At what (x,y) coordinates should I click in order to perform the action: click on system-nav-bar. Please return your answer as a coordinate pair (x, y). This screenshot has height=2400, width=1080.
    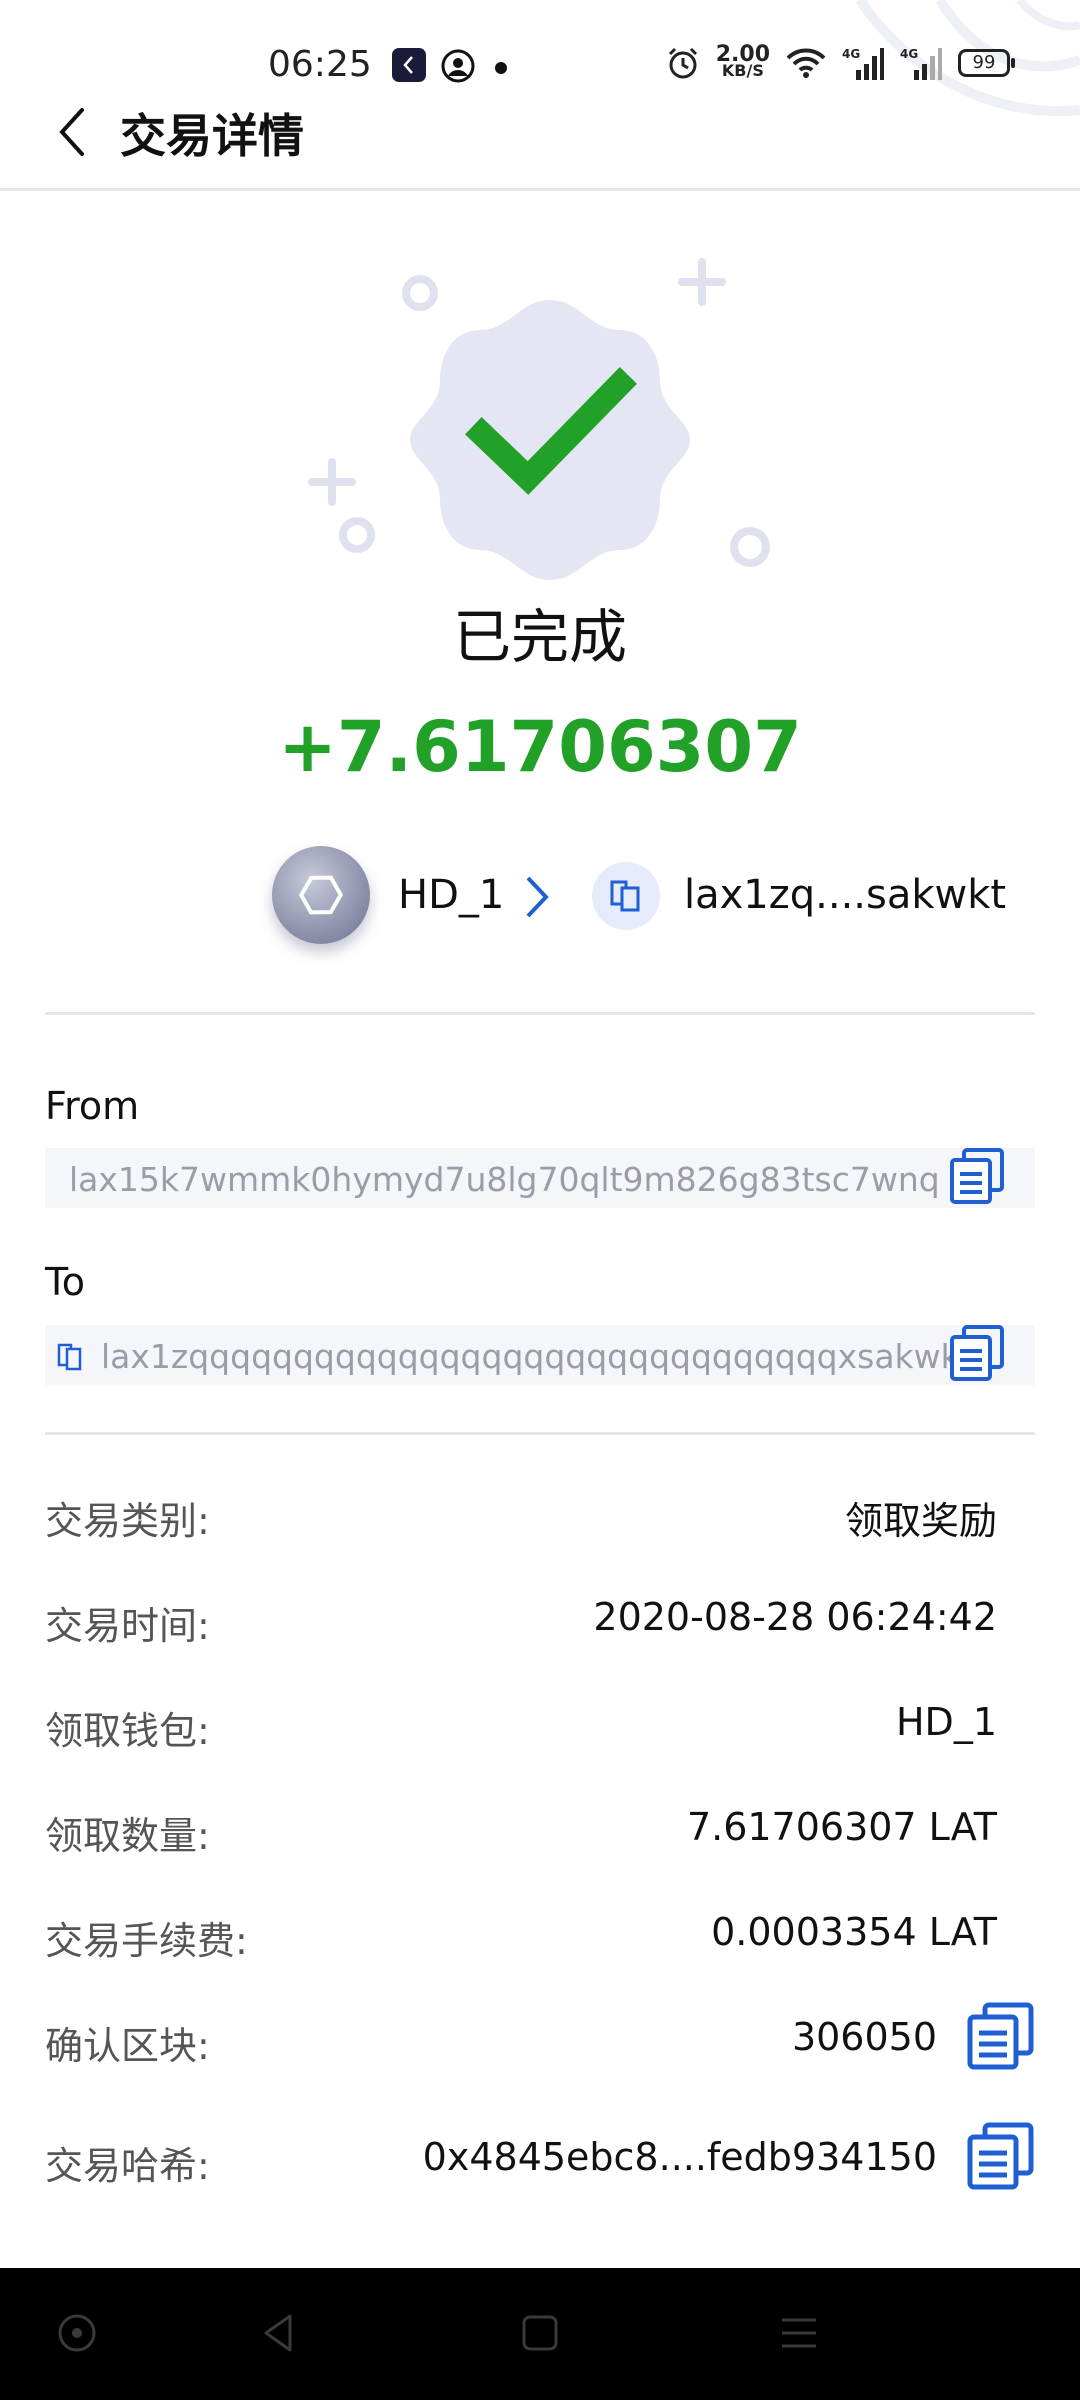
    Looking at the image, I should click on (540, 2334).